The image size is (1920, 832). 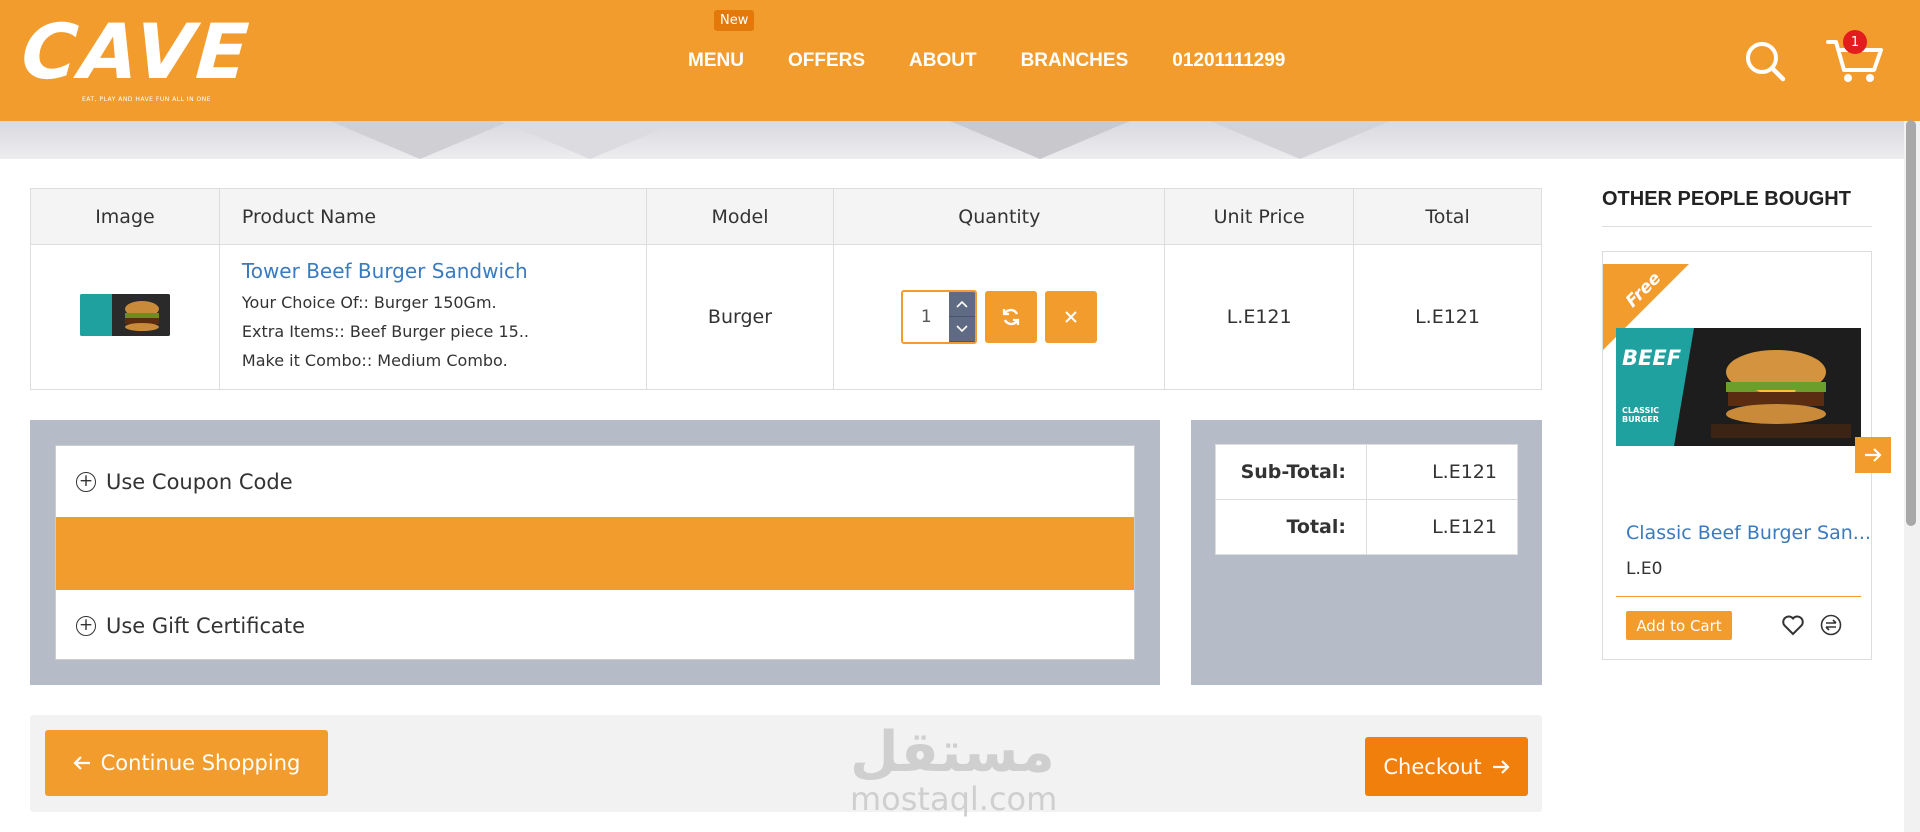 I want to click on total-label: Total:, so click(x=1291, y=527).